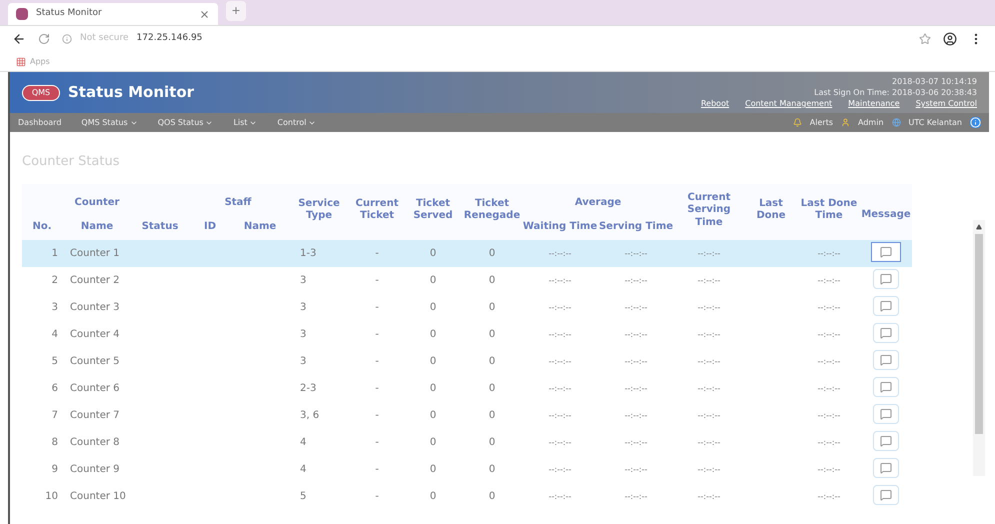  I want to click on close-icon, so click(204, 14).